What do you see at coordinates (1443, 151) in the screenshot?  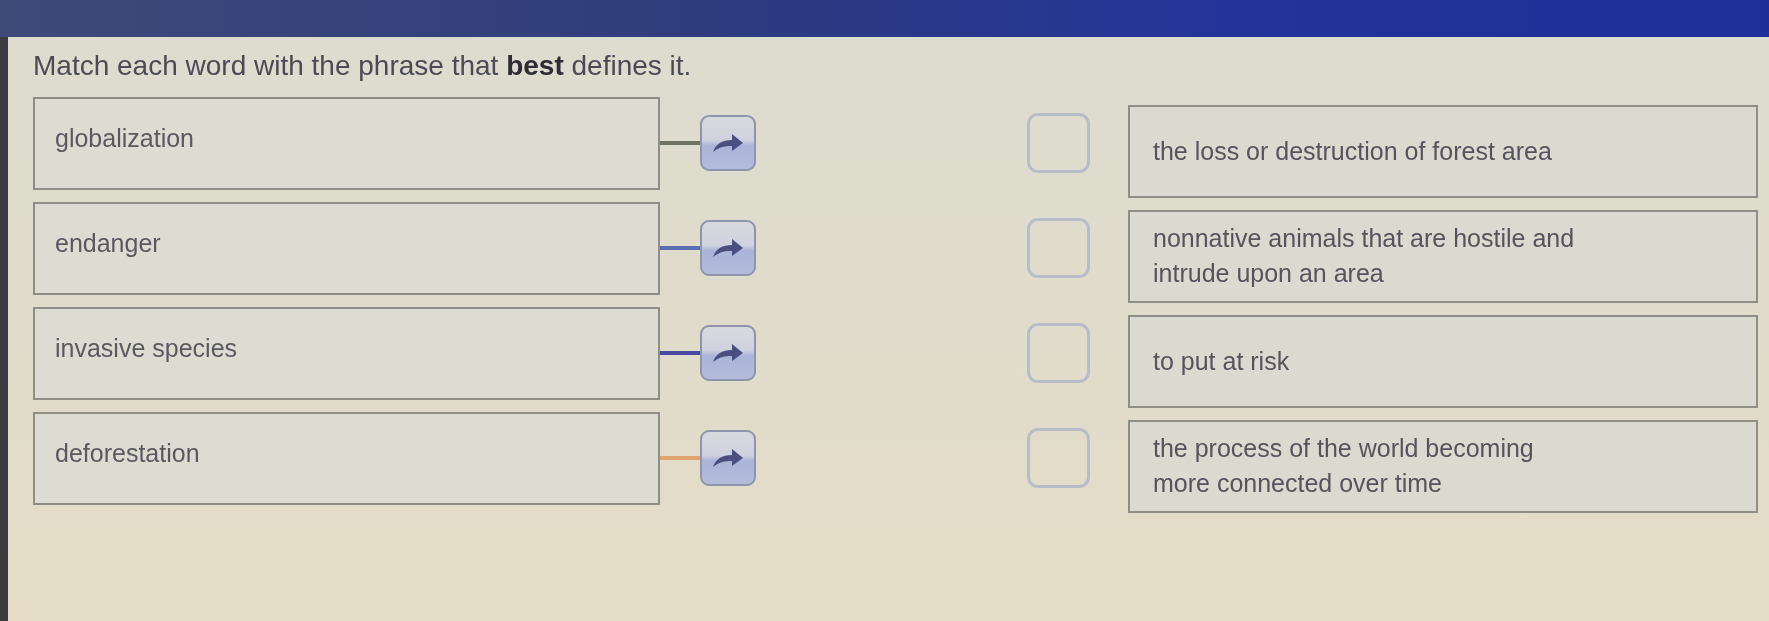 I see `definition-card: the loss or destruction of forest area` at bounding box center [1443, 151].